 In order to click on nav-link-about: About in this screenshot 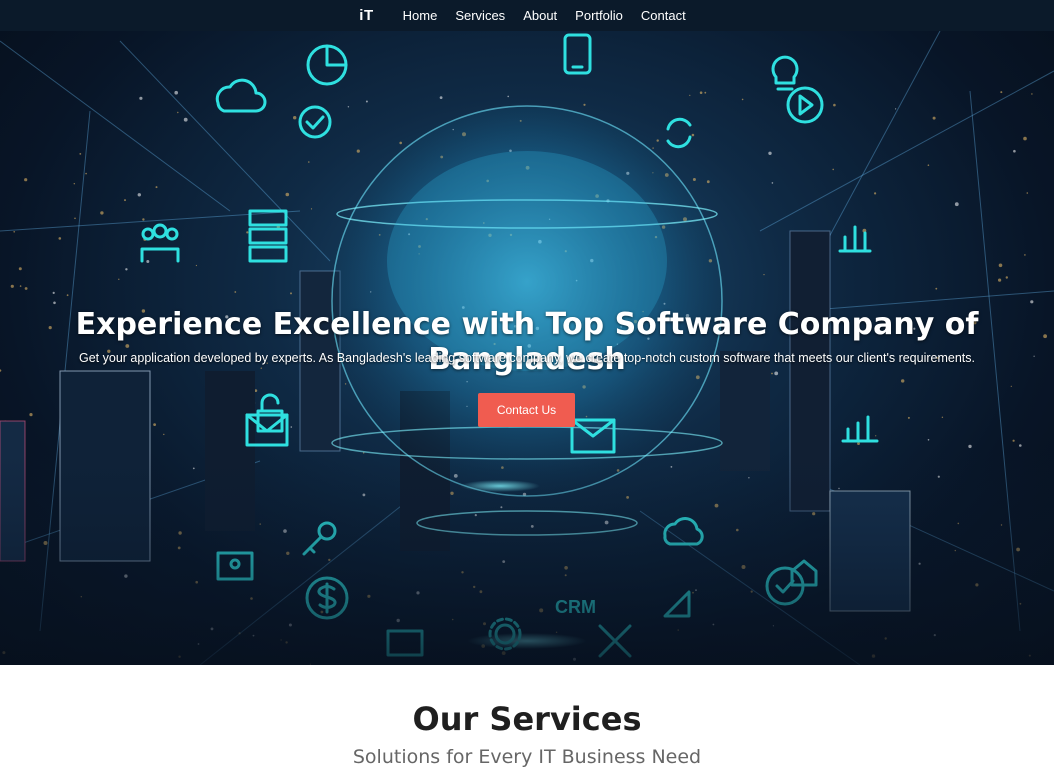, I will do `click(540, 15)`.